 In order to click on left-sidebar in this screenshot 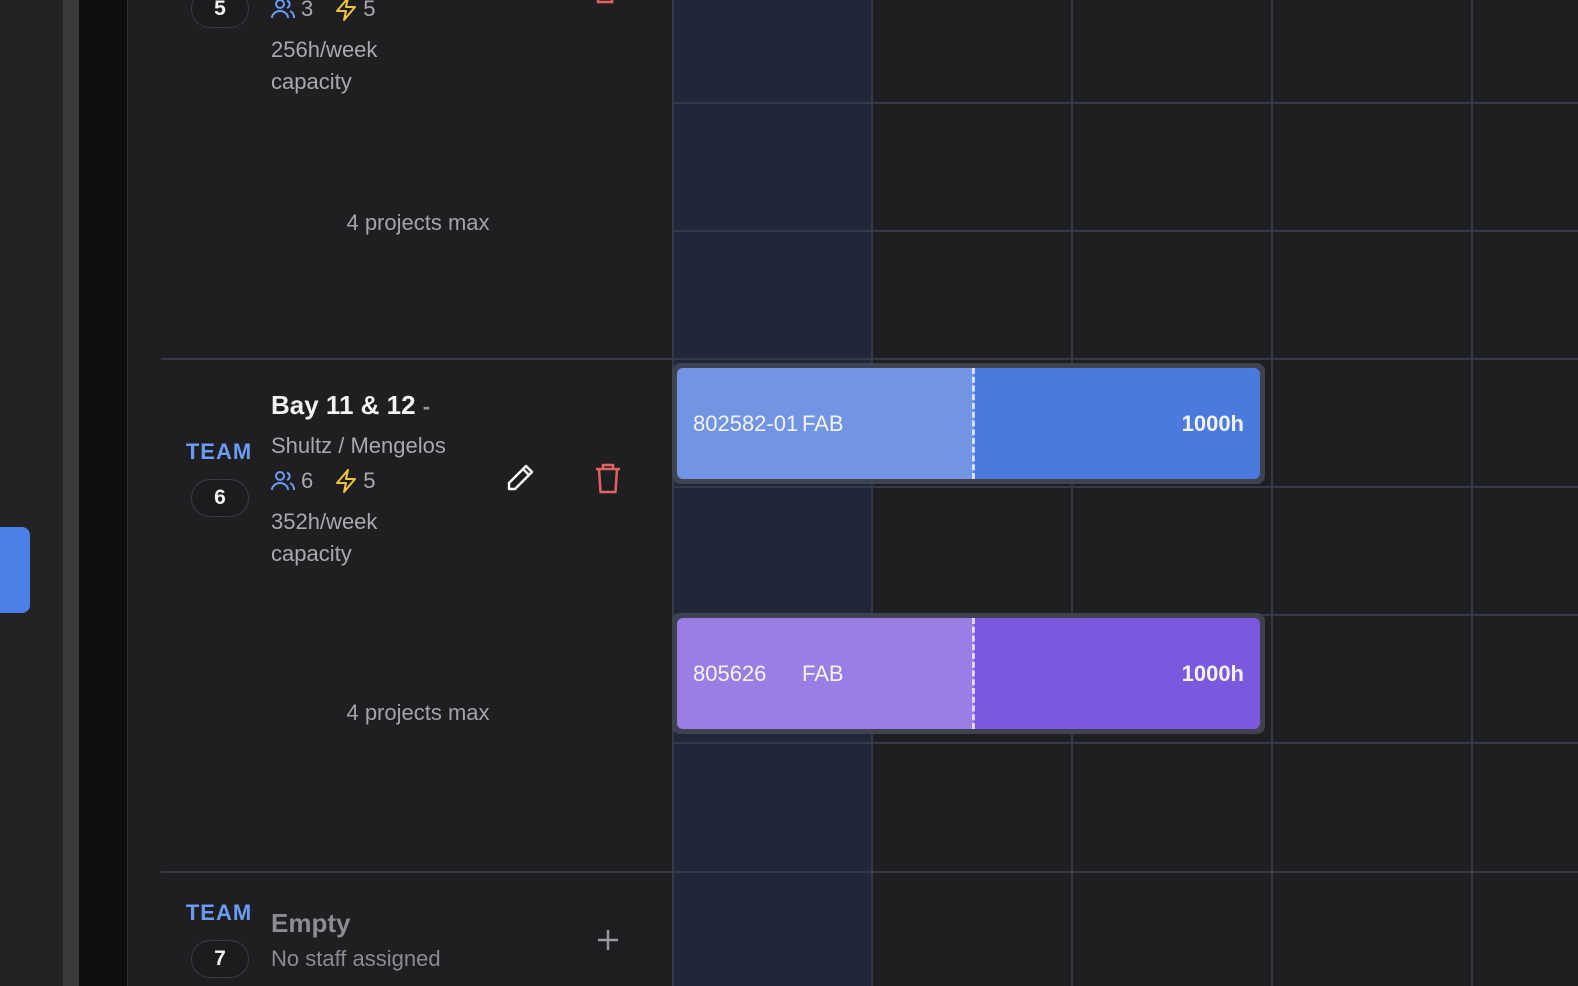, I will do `click(31, 493)`.